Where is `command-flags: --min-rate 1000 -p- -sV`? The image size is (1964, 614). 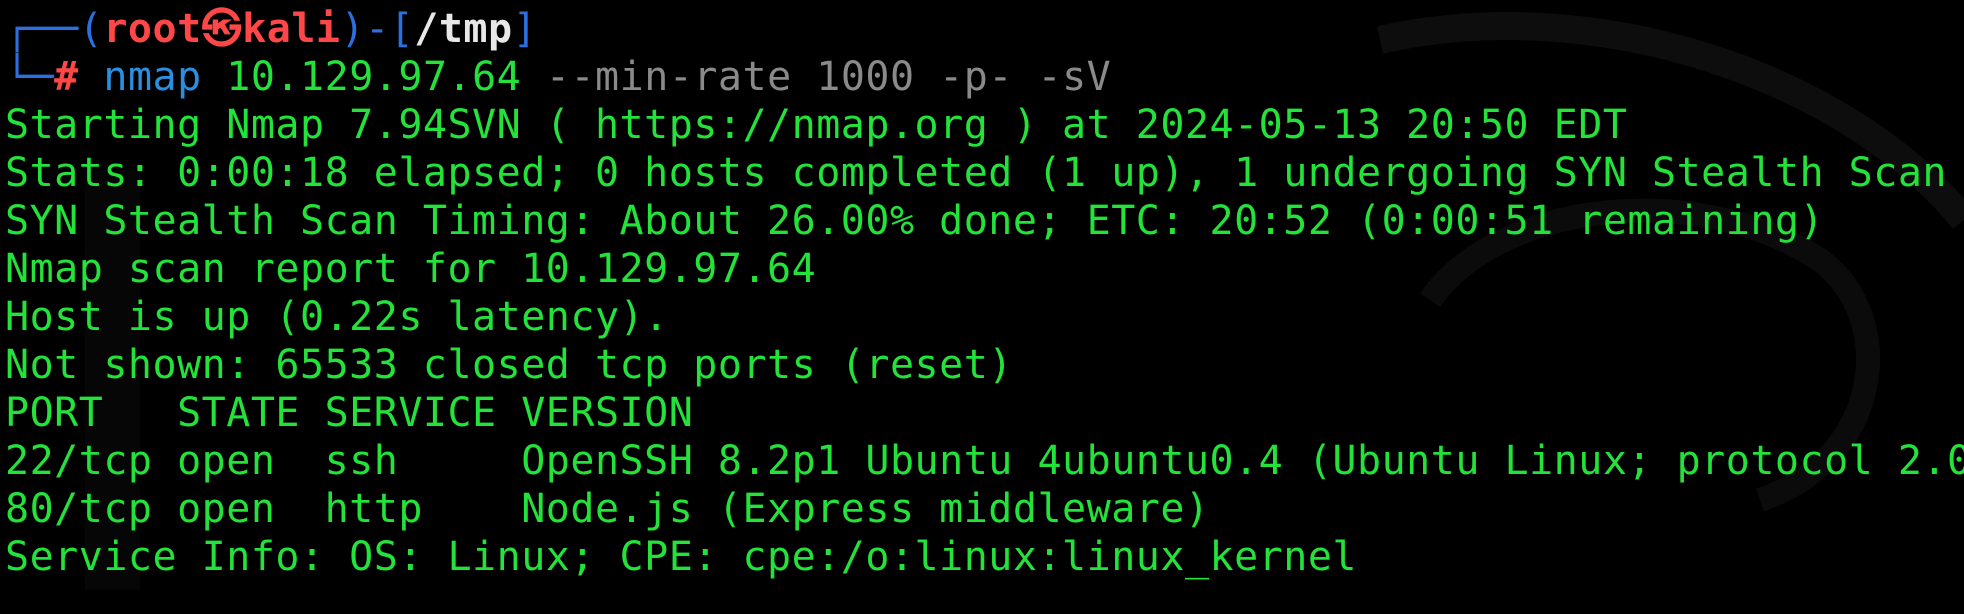 command-flags: --min-rate 1000 -p- -sV is located at coordinates (828, 77).